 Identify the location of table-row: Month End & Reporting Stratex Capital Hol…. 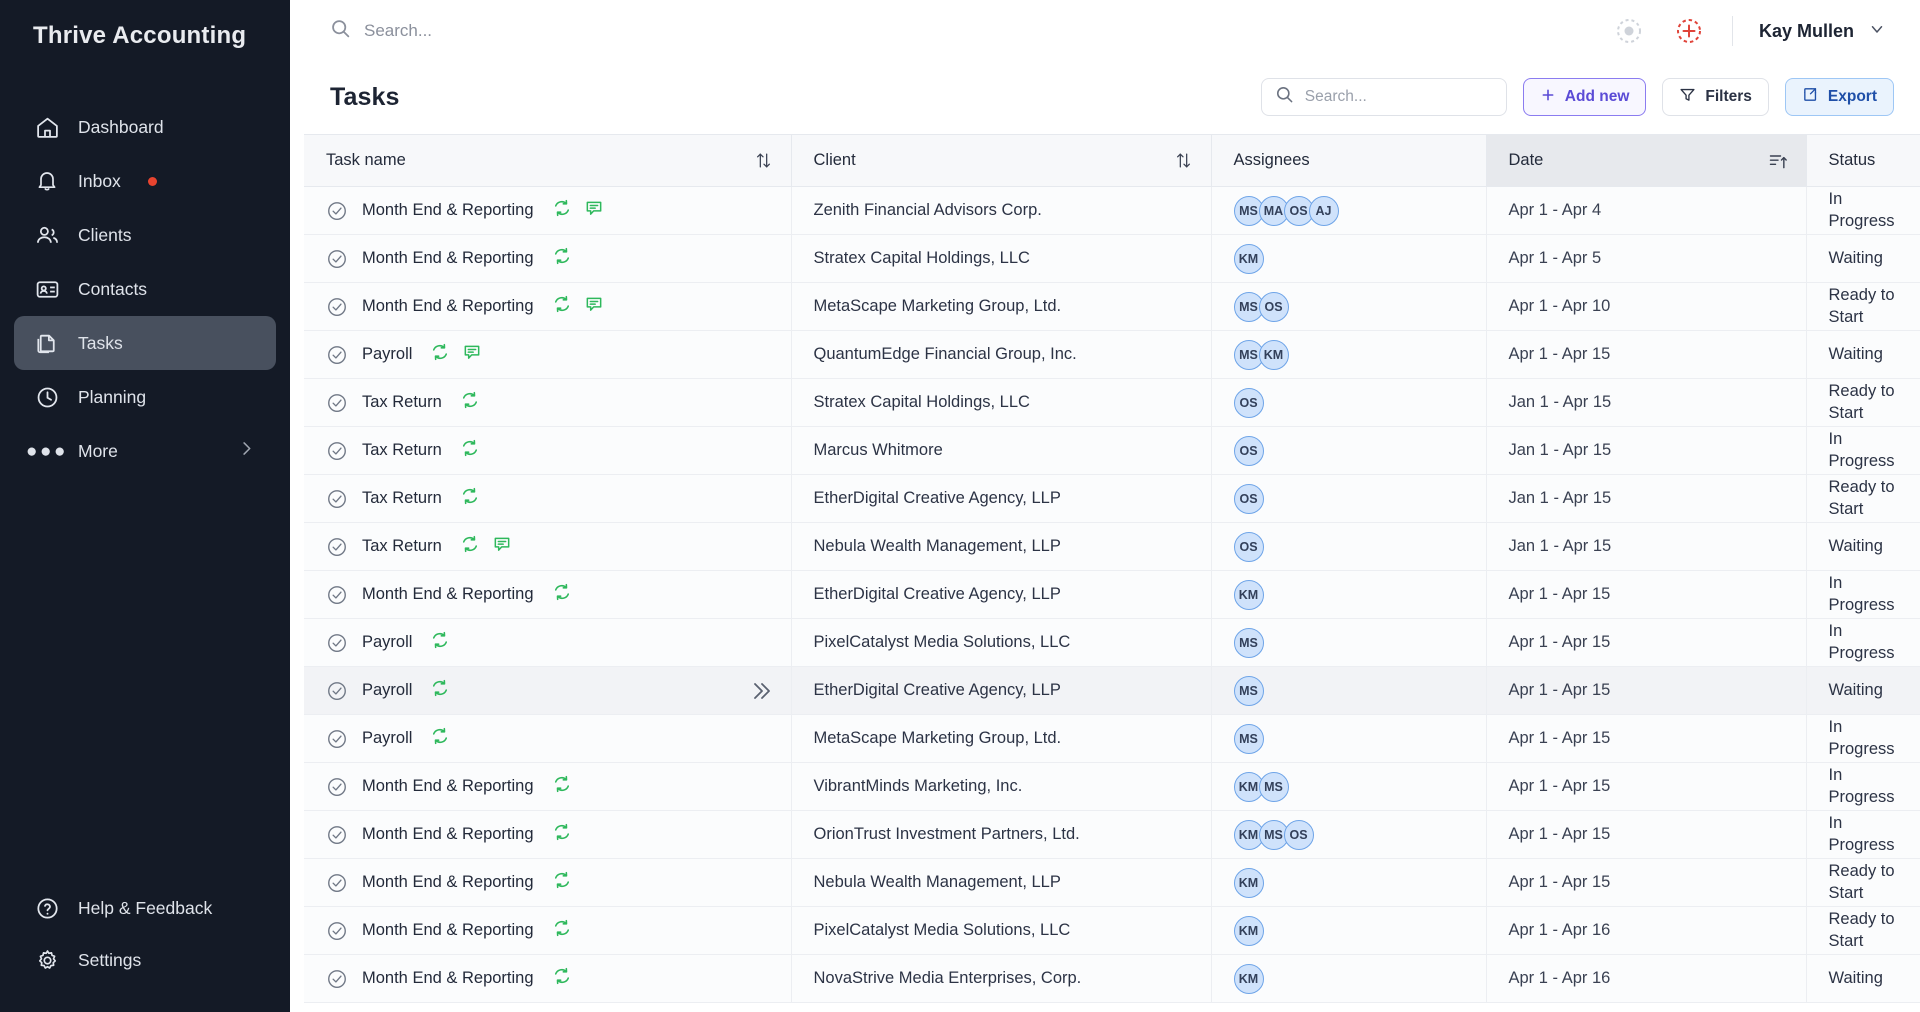
(1112, 258).